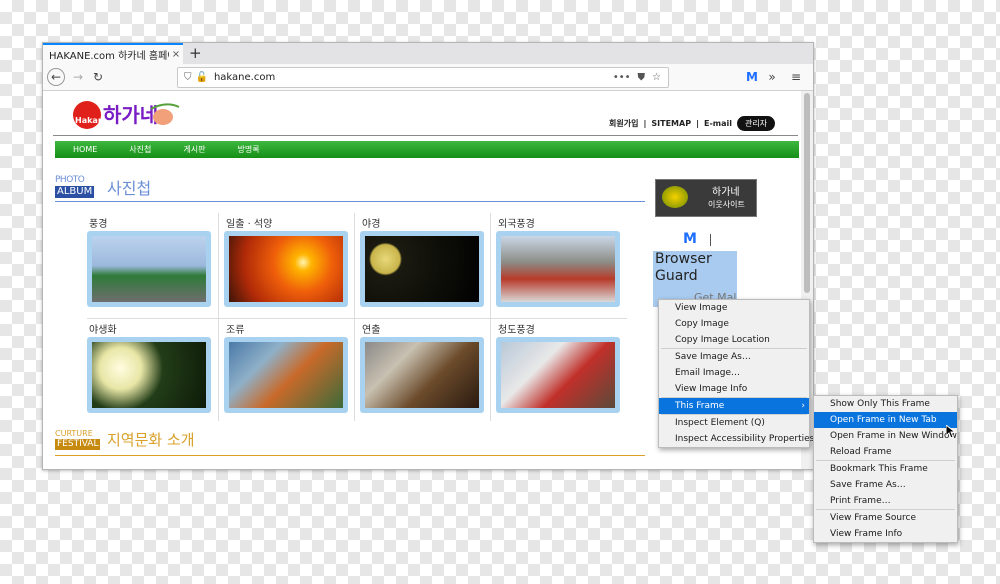 The height and width of the screenshot is (584, 1000). Describe the element at coordinates (516, 224) in the screenshot. I see `gallery-label: 외국풍경` at that location.